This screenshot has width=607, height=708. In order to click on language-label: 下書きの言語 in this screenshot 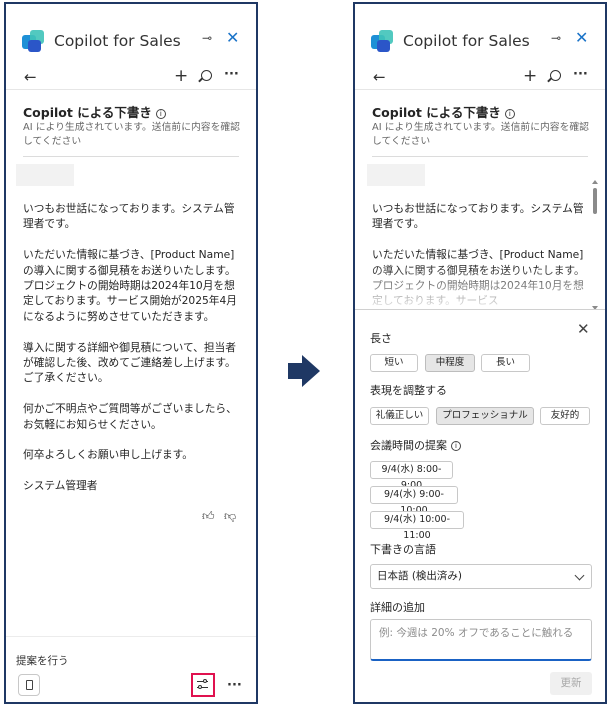, I will do `click(403, 549)`.